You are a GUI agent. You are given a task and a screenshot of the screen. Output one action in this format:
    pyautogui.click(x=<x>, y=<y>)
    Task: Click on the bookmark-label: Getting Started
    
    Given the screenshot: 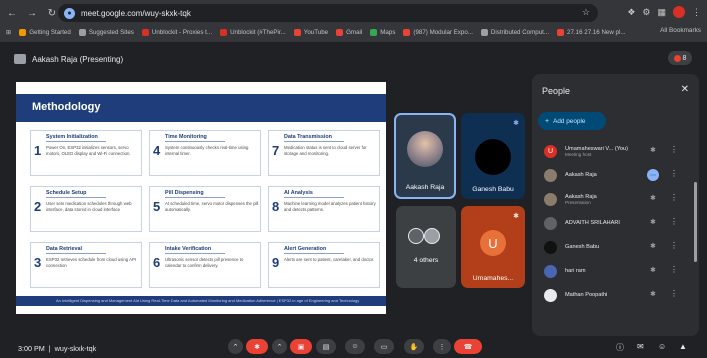 What is the action you would take?
    pyautogui.click(x=50, y=32)
    